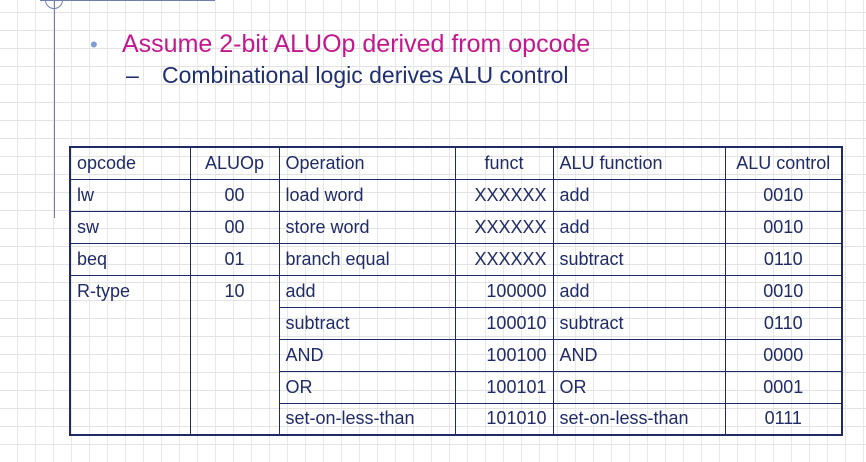 This screenshot has height=462, width=866. I want to click on bullet-sub-text: Combinational logic derives ALU control, so click(365, 75).